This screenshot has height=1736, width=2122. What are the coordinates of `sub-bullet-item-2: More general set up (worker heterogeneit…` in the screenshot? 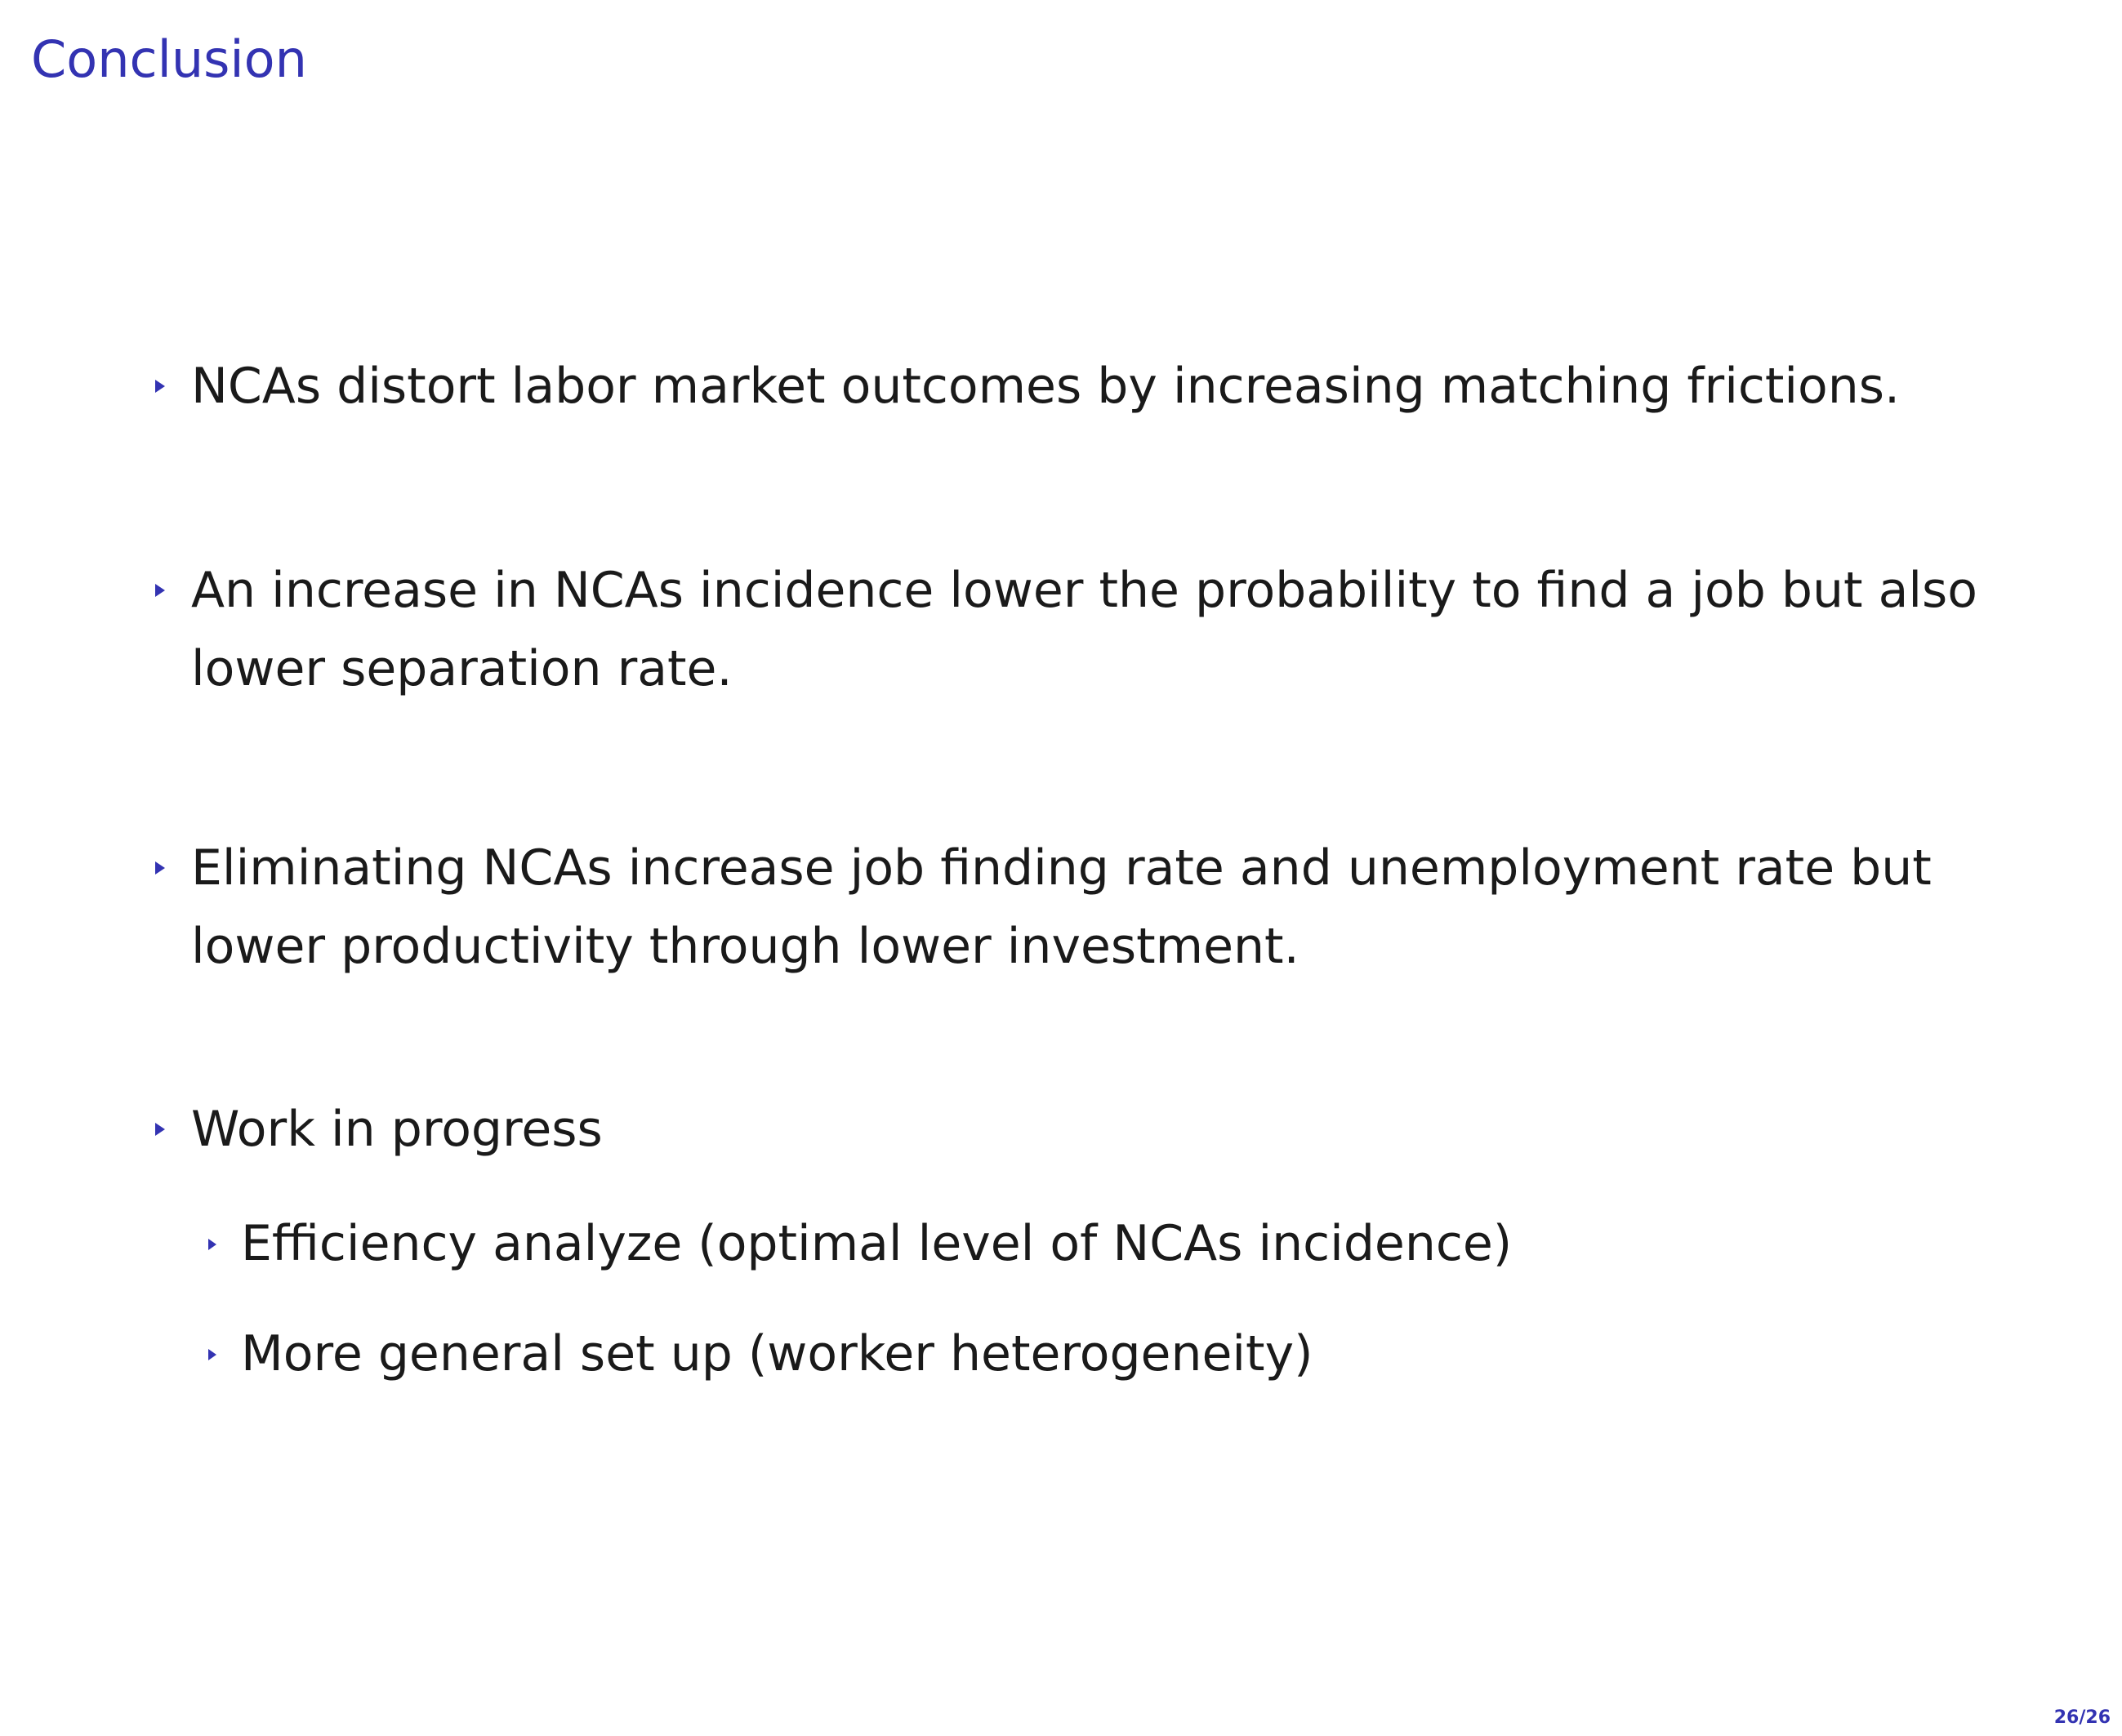 It's located at (760, 1354).